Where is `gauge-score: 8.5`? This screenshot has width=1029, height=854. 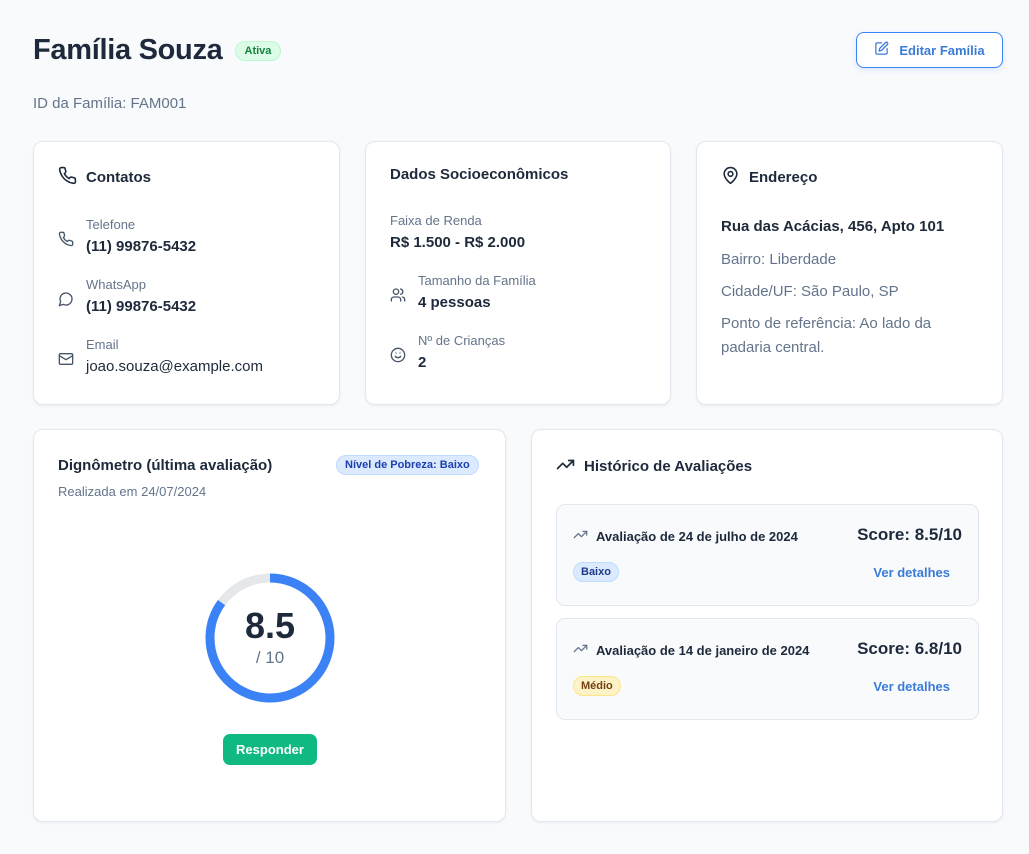 gauge-score: 8.5 is located at coordinates (270, 625).